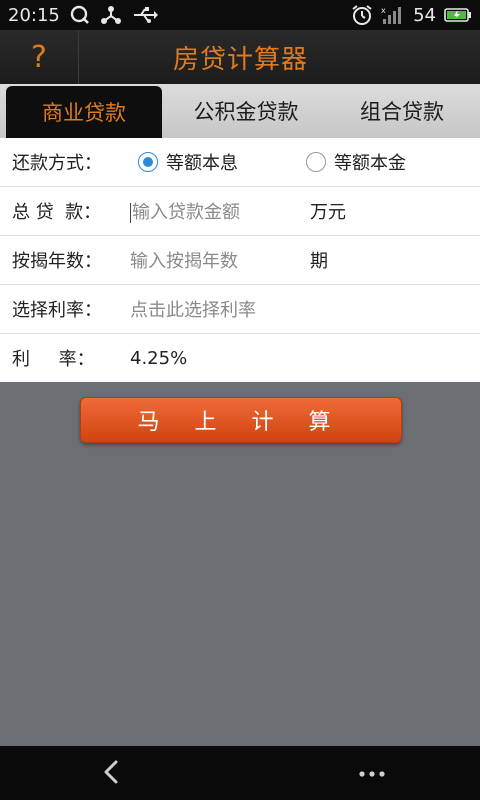  I want to click on q-icon, so click(80, 15).